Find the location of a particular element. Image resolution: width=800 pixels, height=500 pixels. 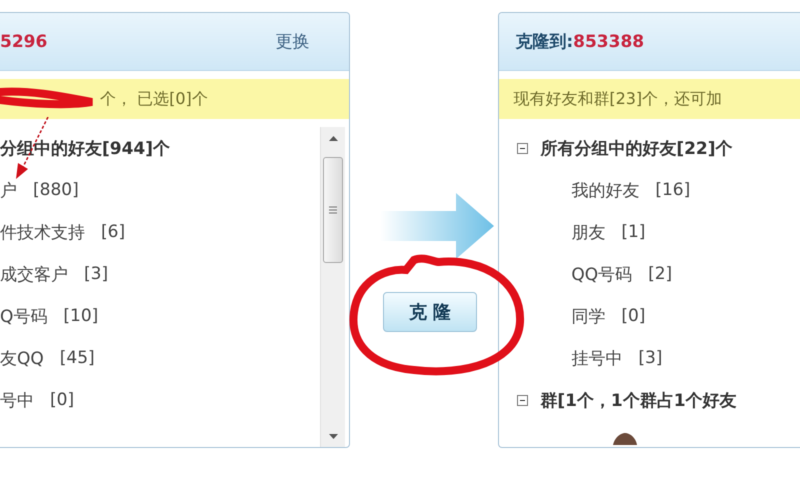

account-number: 853388 is located at coordinates (608, 42).